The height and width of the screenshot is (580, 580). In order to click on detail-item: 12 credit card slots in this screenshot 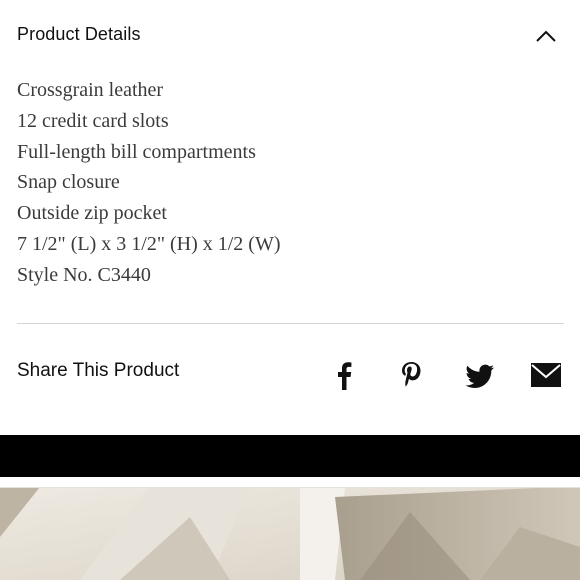, I will do `click(93, 120)`.